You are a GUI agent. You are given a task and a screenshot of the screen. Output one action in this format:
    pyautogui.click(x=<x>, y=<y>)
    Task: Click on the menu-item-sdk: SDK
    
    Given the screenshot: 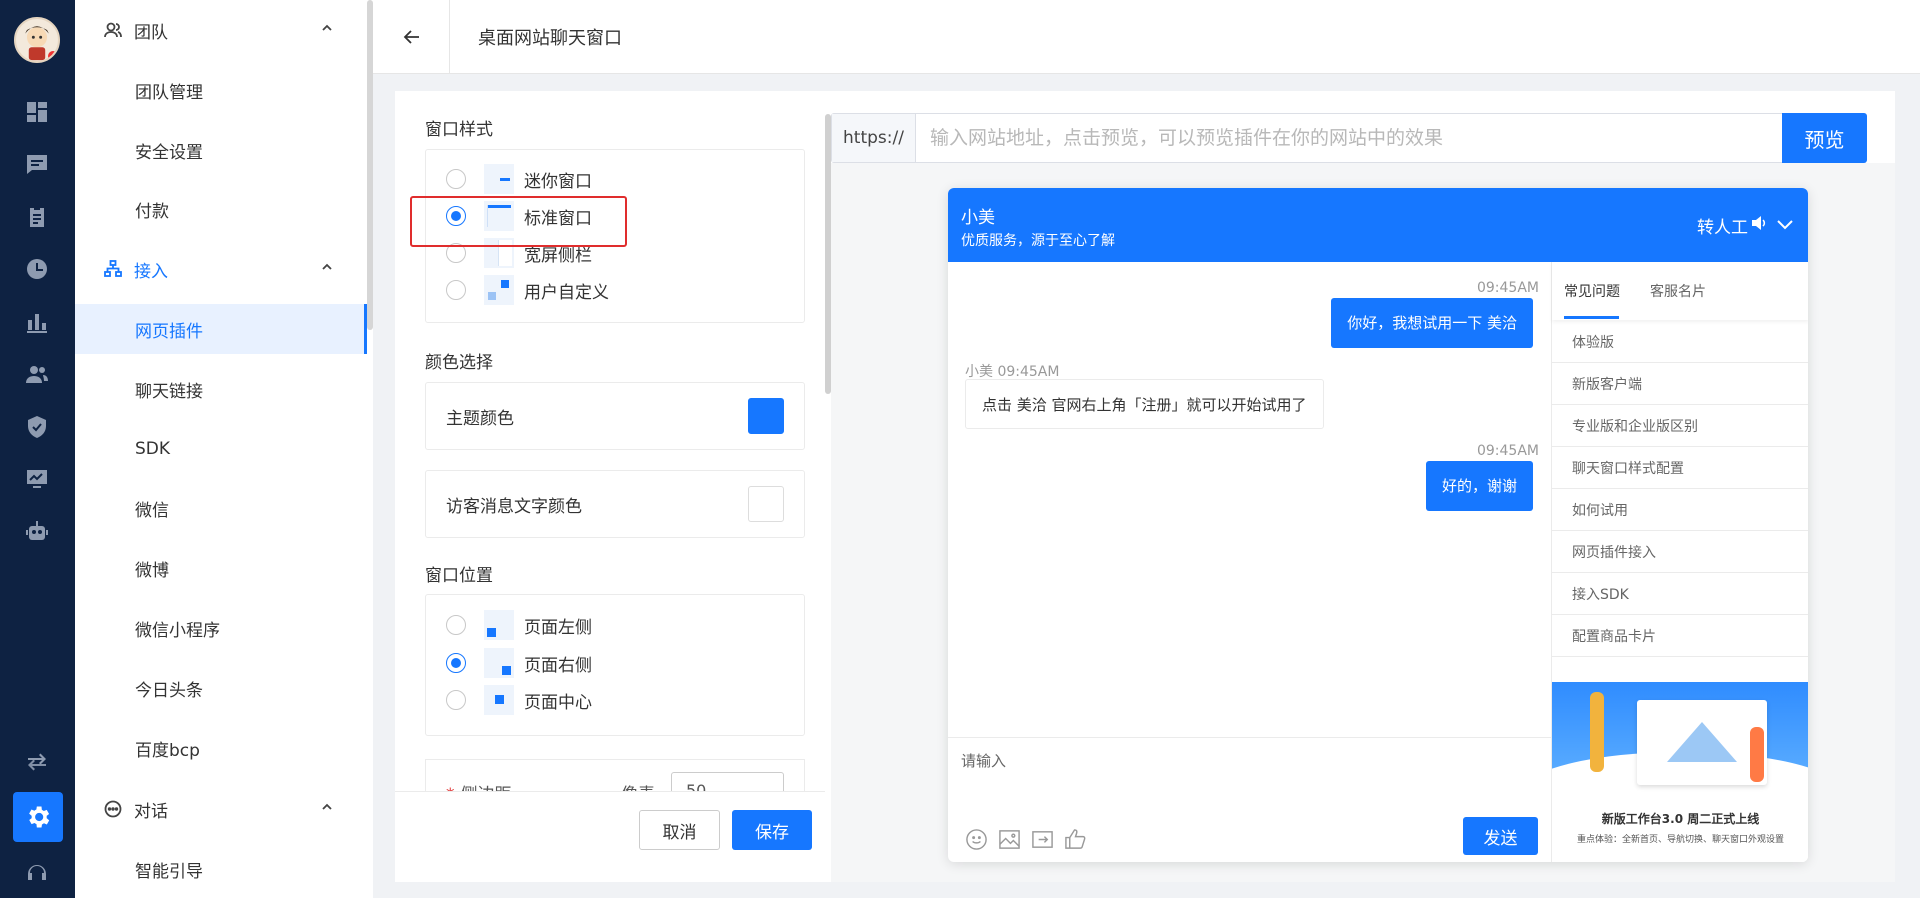 What is the action you would take?
    pyautogui.click(x=221, y=449)
    